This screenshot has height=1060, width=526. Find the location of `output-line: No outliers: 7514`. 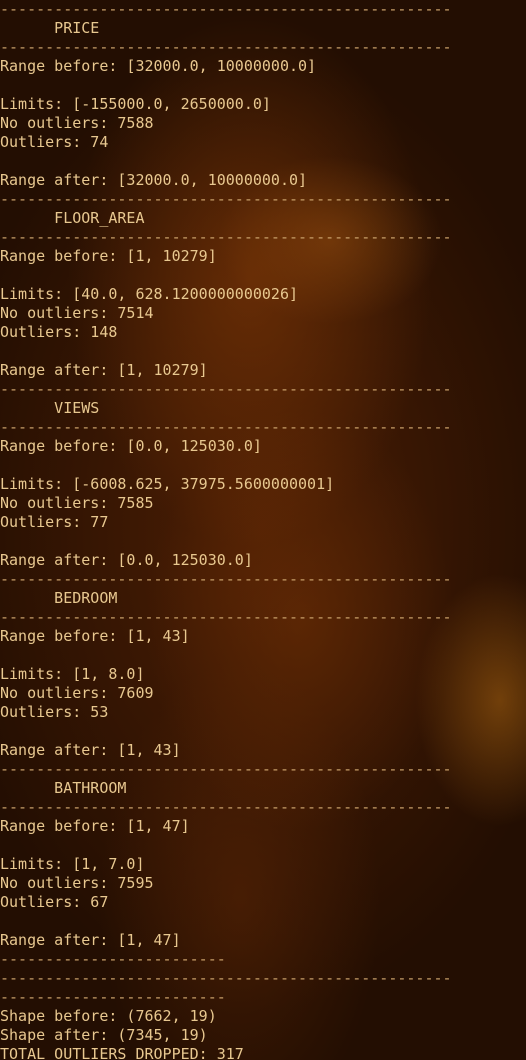

output-line: No outliers: 7514 is located at coordinates (77, 313).